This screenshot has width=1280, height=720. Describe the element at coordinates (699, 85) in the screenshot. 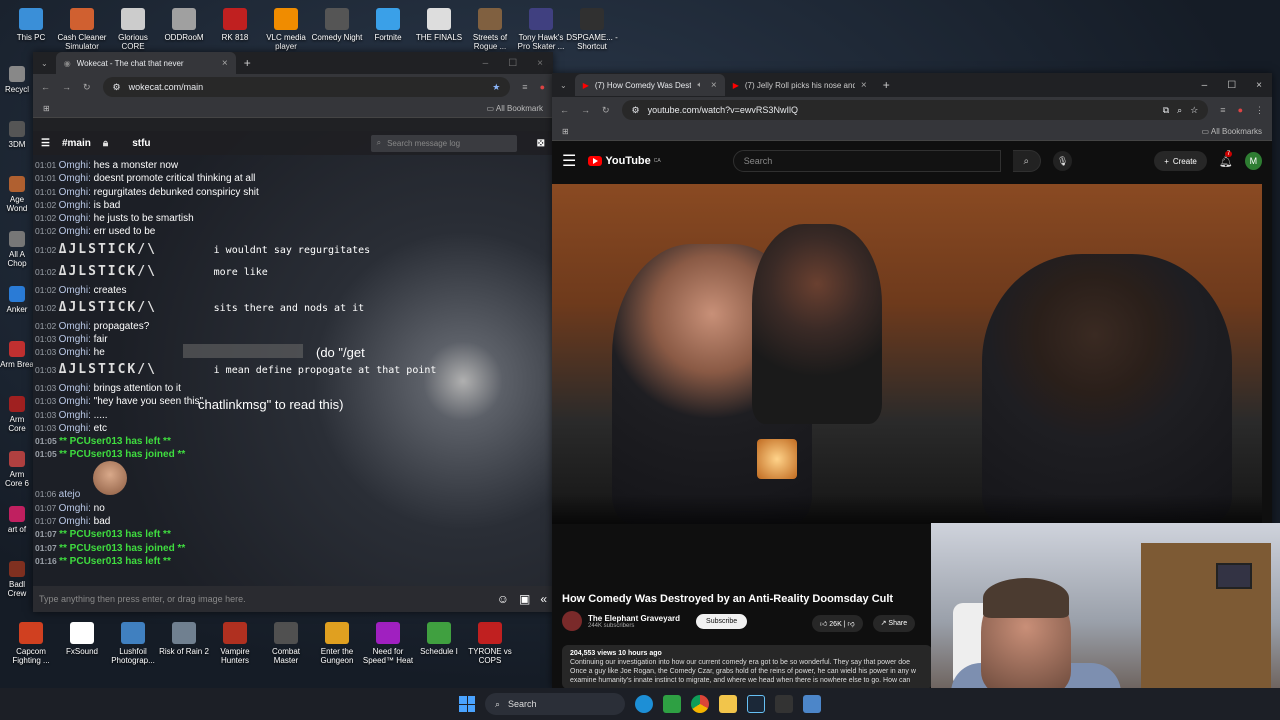

I see `audio-icon: 🔈︎` at that location.